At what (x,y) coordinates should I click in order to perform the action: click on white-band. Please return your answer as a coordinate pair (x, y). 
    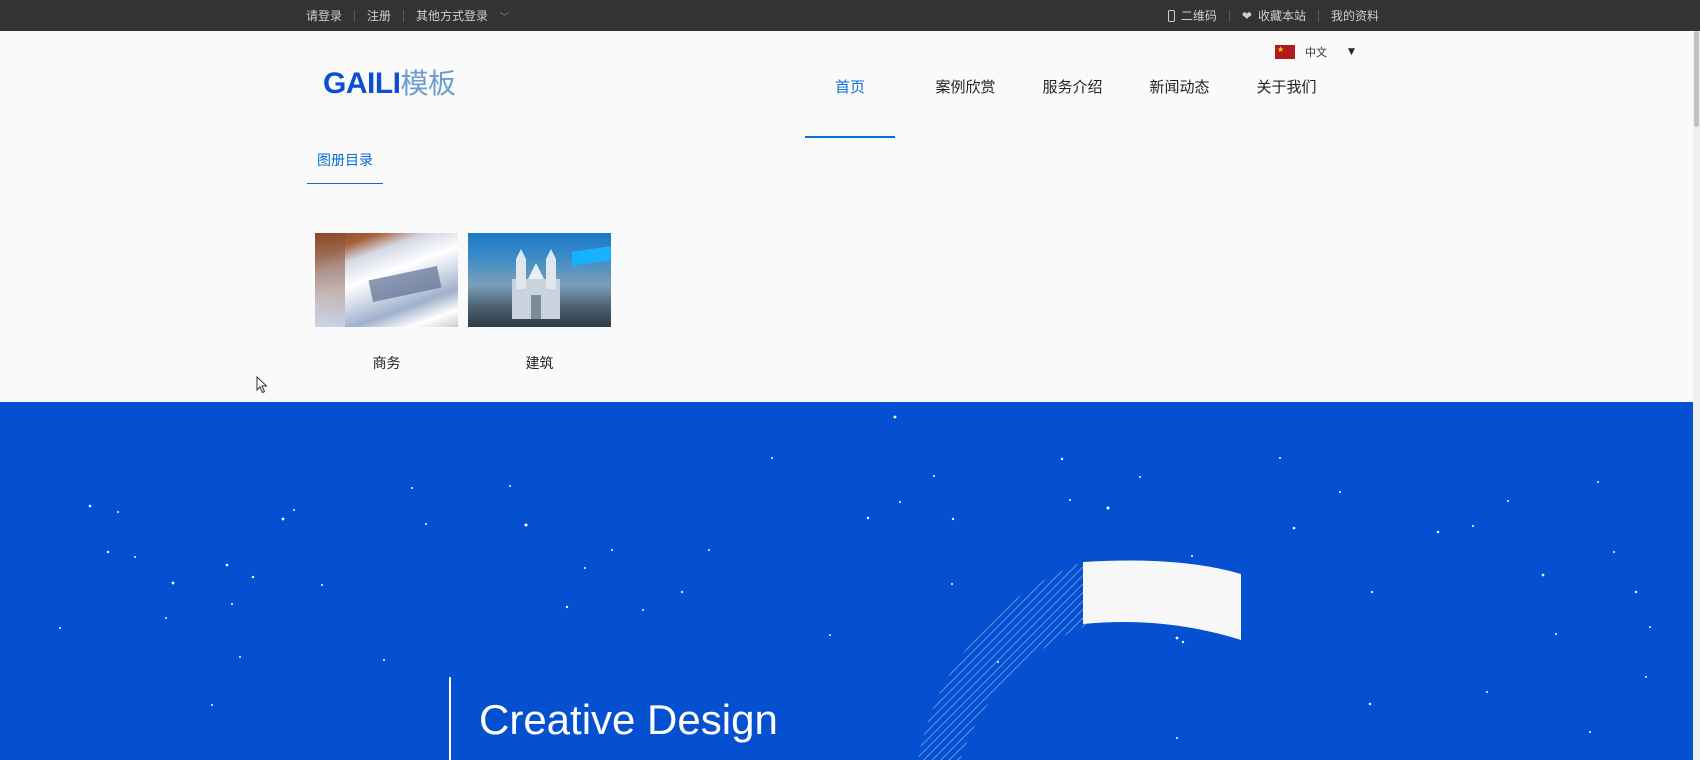
    Looking at the image, I should click on (1162, 600).